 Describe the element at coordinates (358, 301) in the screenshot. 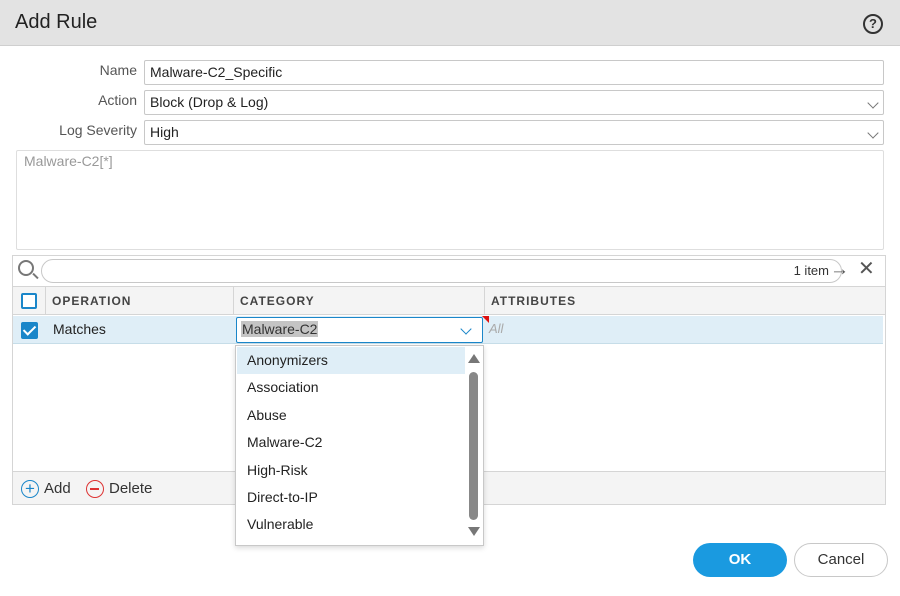

I see `column-category: CATEGORY` at that location.